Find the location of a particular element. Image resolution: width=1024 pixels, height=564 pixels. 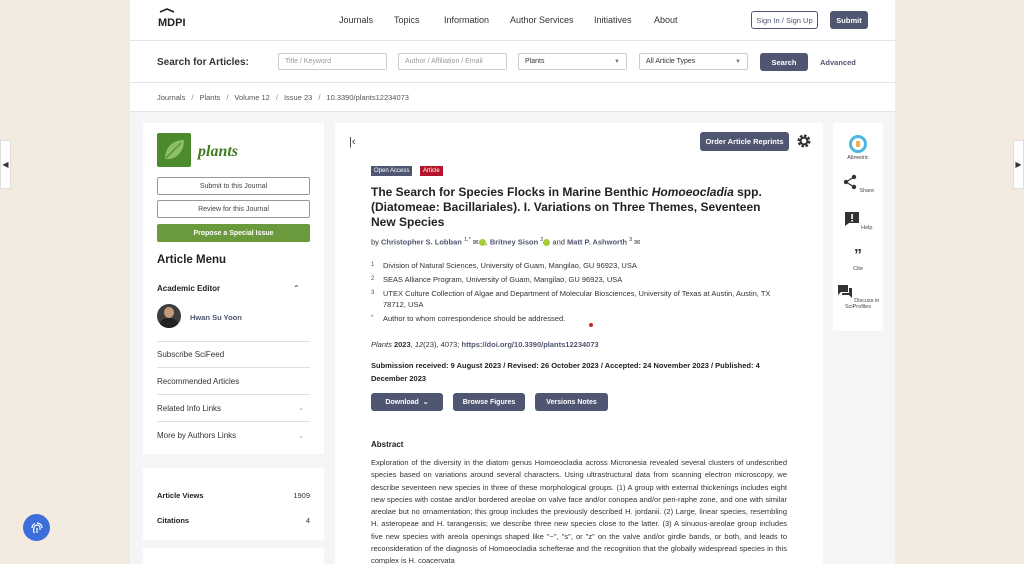

author-link: Matt P. Ashworth is located at coordinates (597, 242).